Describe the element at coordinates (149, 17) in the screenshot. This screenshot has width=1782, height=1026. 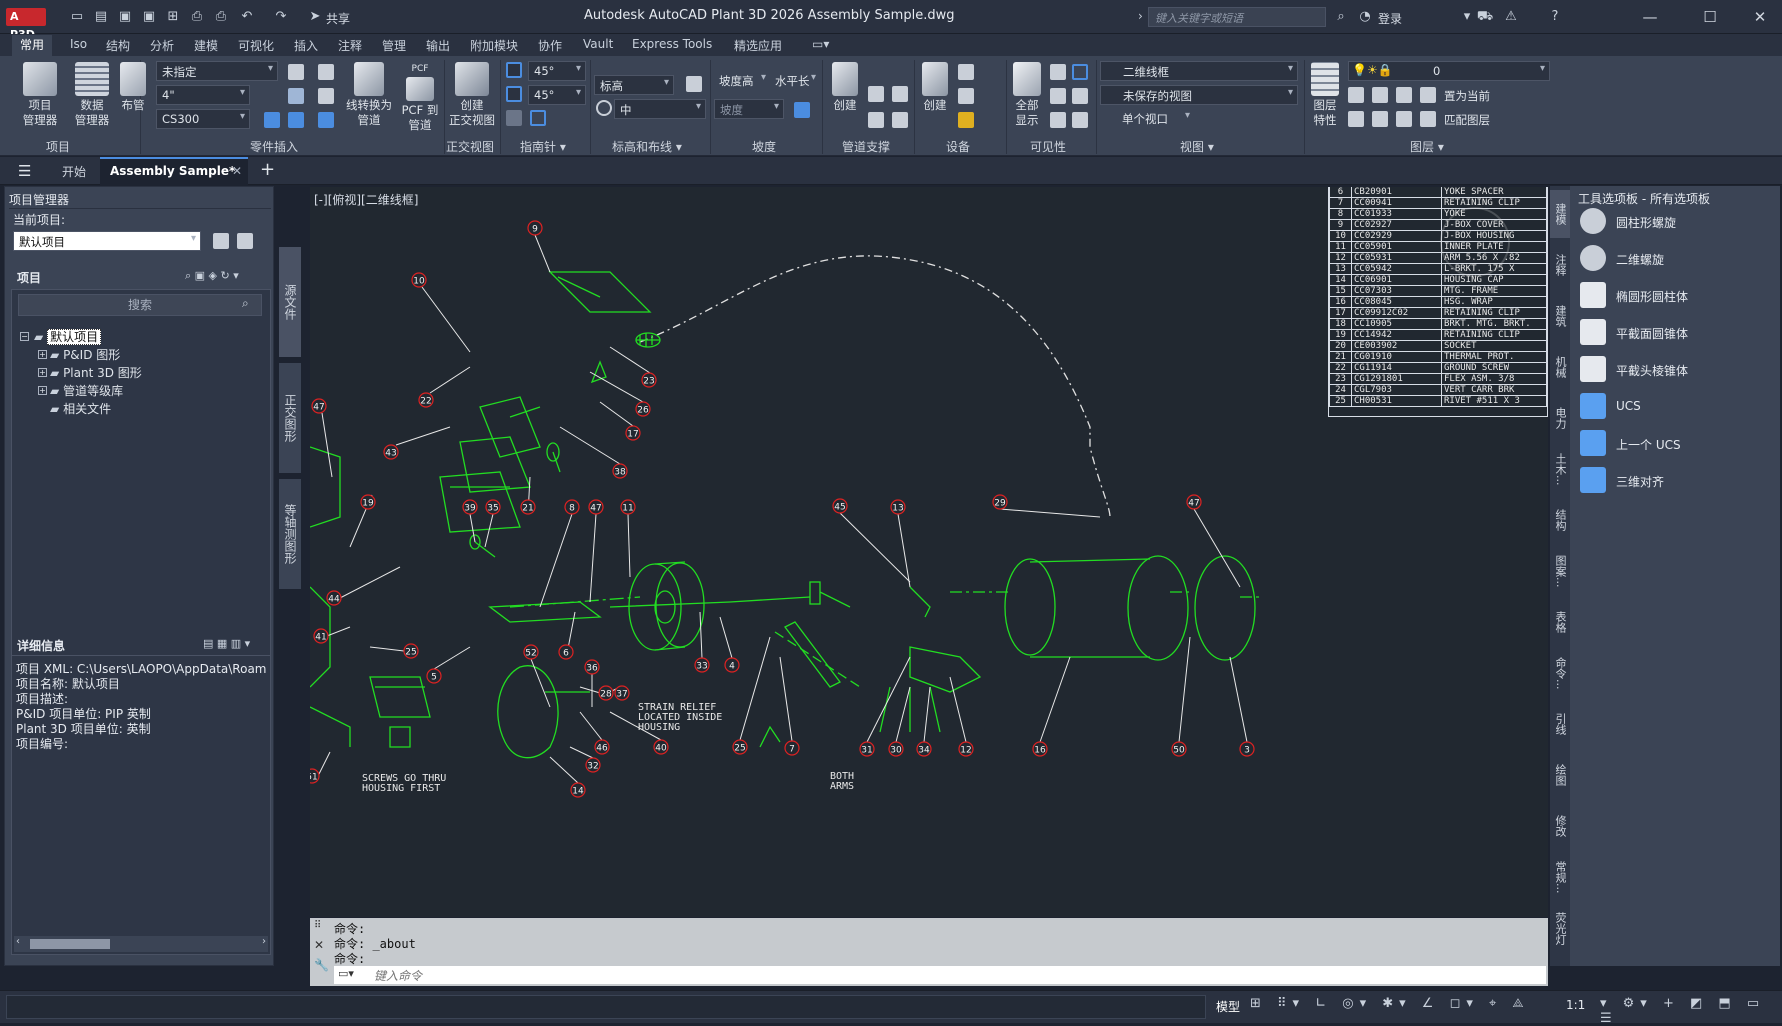
I see `save-as-icon: ▣` at that location.